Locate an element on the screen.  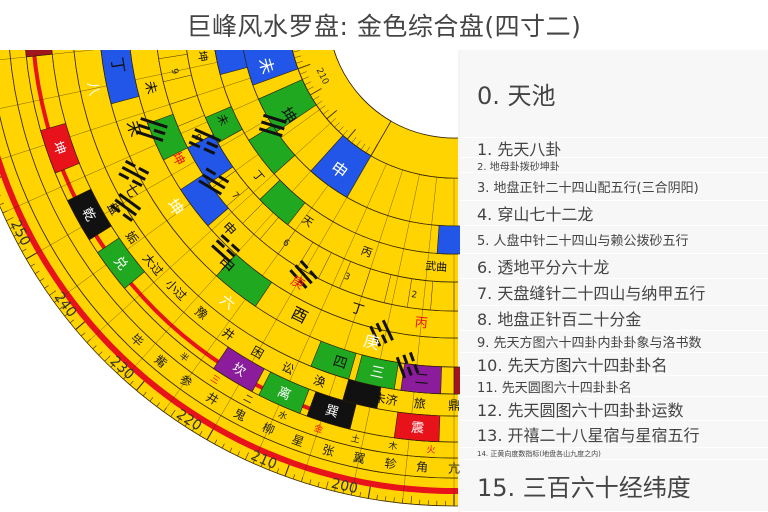
layer-item-15: 15. 三百六十经纬度 is located at coordinates (614, 486).